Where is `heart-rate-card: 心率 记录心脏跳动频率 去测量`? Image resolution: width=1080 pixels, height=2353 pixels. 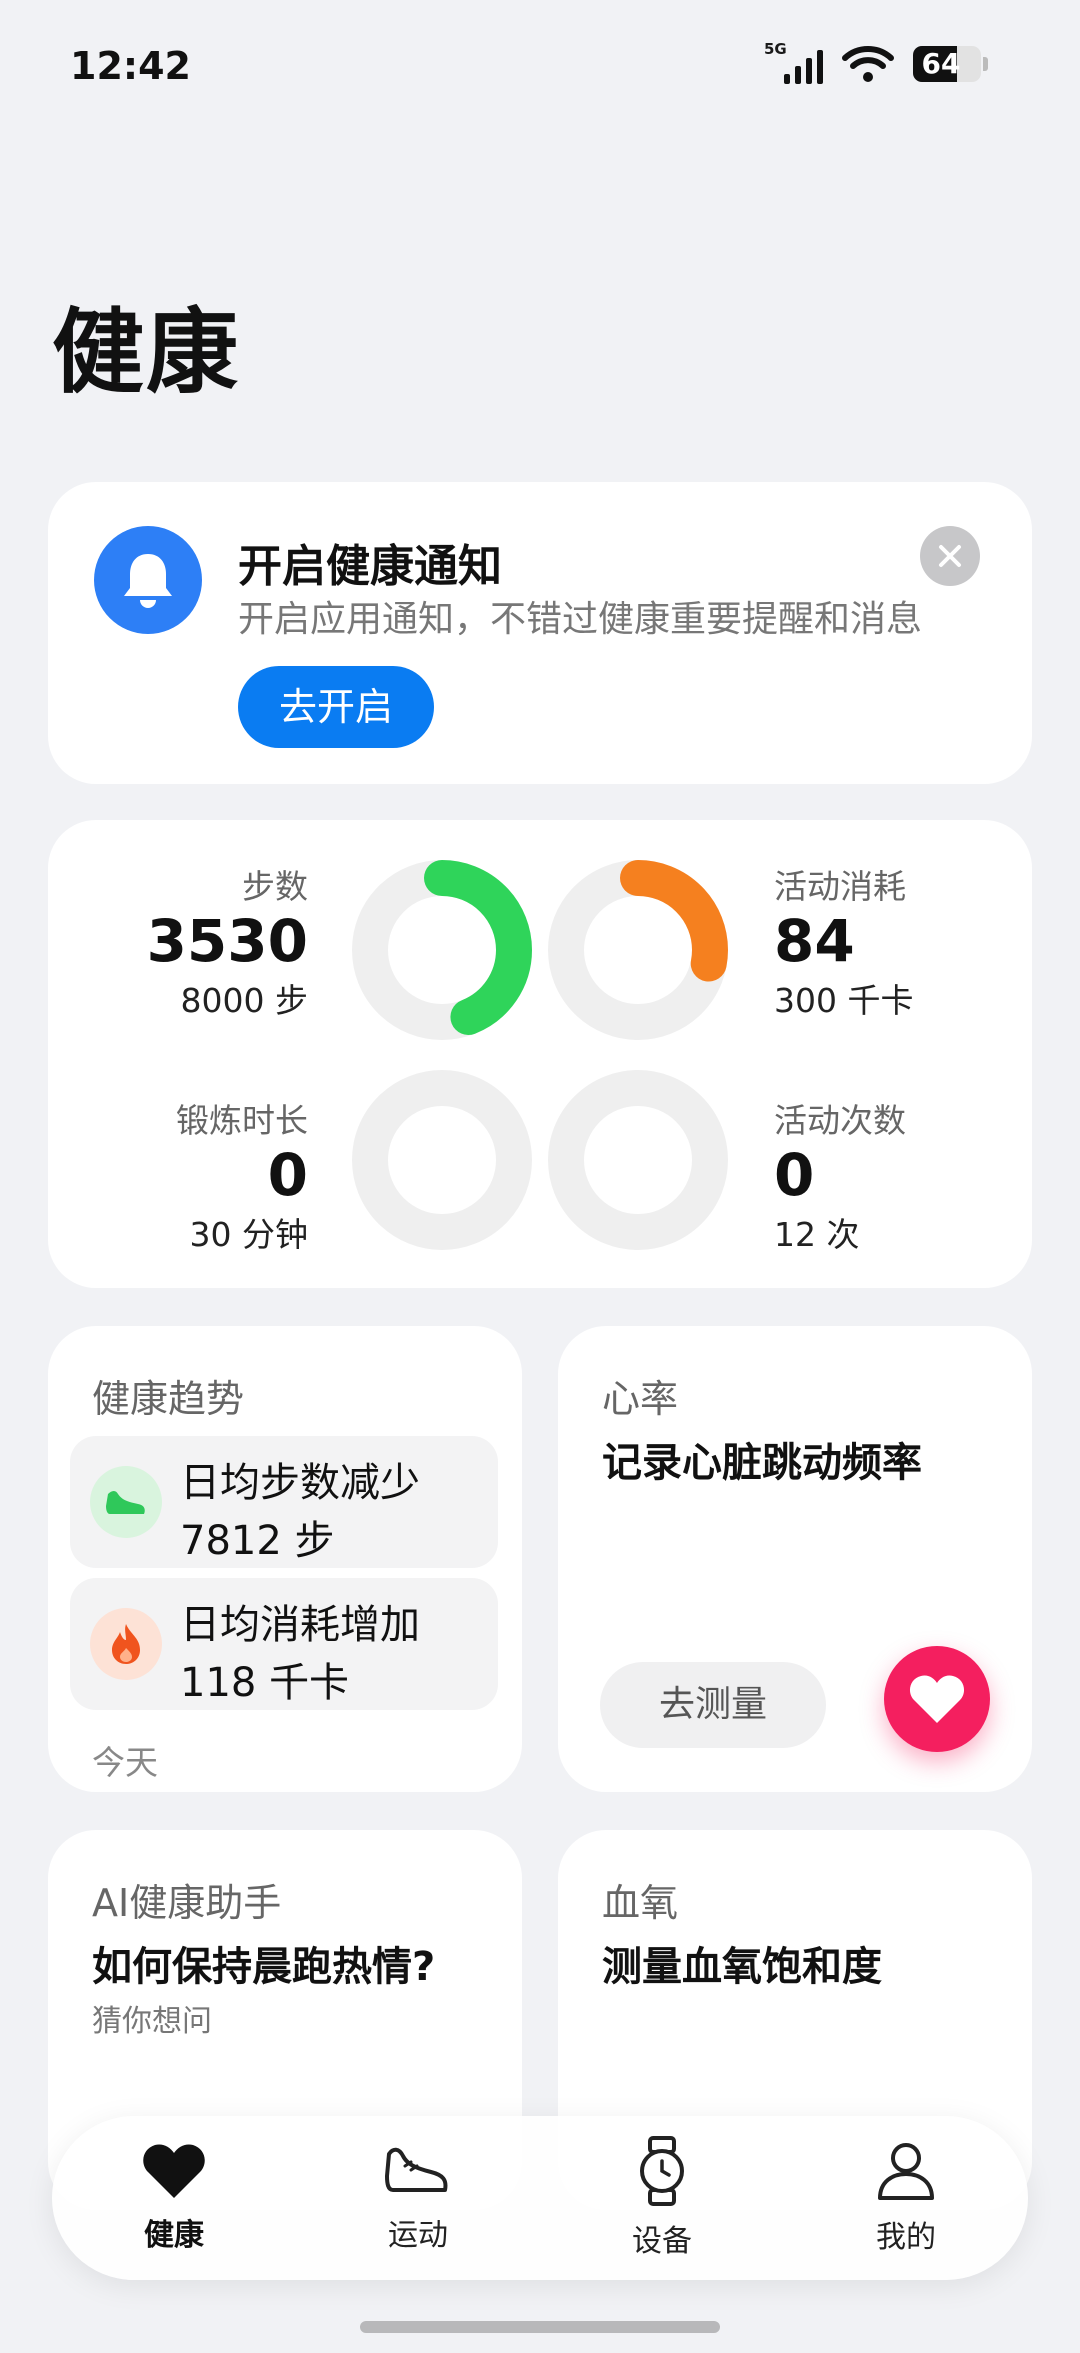
heart-rate-card: 心率 记录心脏跳动频率 去测量 is located at coordinates (795, 1559).